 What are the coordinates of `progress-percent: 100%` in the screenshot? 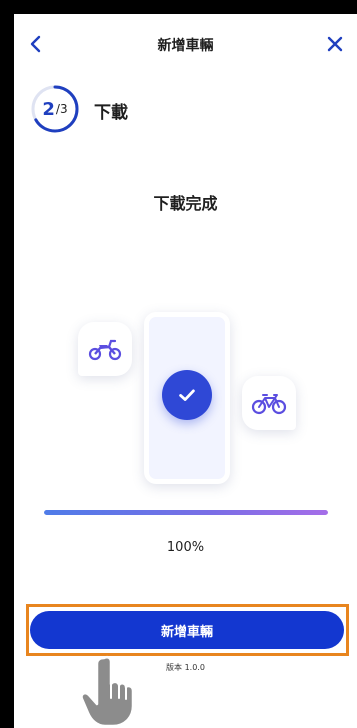 It's located at (185, 547).